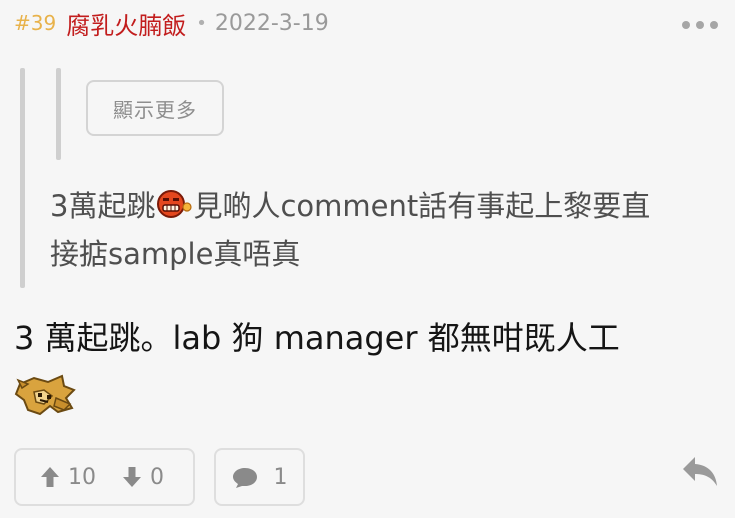 This screenshot has height=518, width=735. I want to click on downvote-button: 0, so click(143, 477).